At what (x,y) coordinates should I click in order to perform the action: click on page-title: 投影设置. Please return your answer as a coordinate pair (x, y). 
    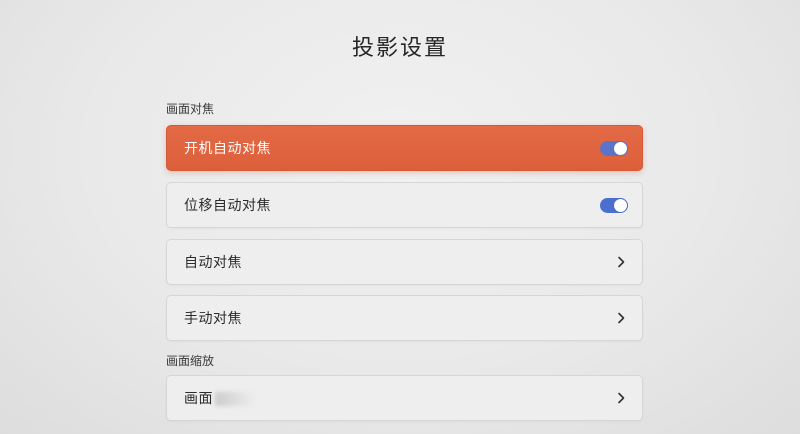
    Looking at the image, I should click on (399, 48).